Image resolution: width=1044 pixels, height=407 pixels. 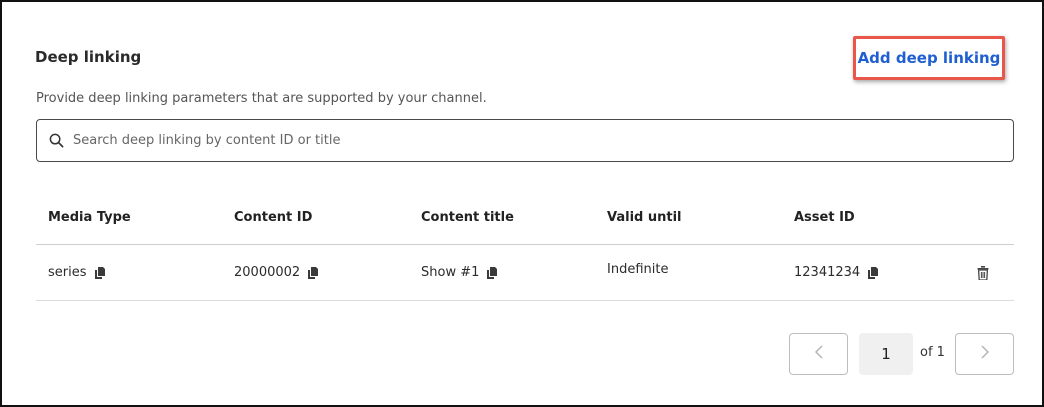 What do you see at coordinates (129, 272) in the screenshot?
I see `cell-media-type: series` at bounding box center [129, 272].